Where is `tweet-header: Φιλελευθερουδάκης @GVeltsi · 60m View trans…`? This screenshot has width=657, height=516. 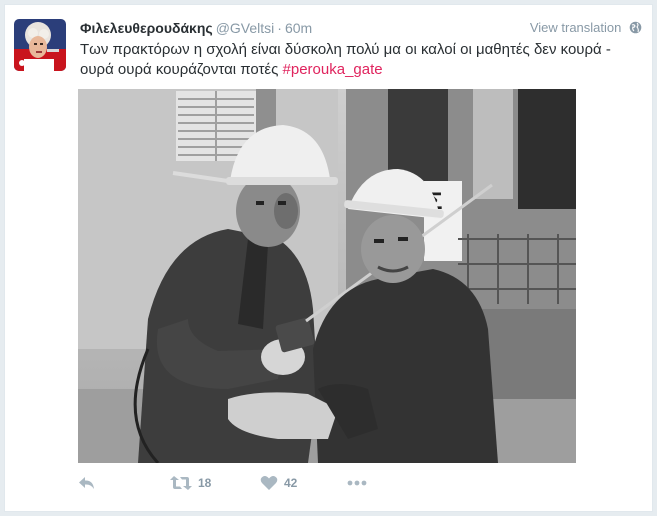
tweet-header: Φιλελευθερουδάκης @GVeltsi · 60m View trans… is located at coordinates (361, 28).